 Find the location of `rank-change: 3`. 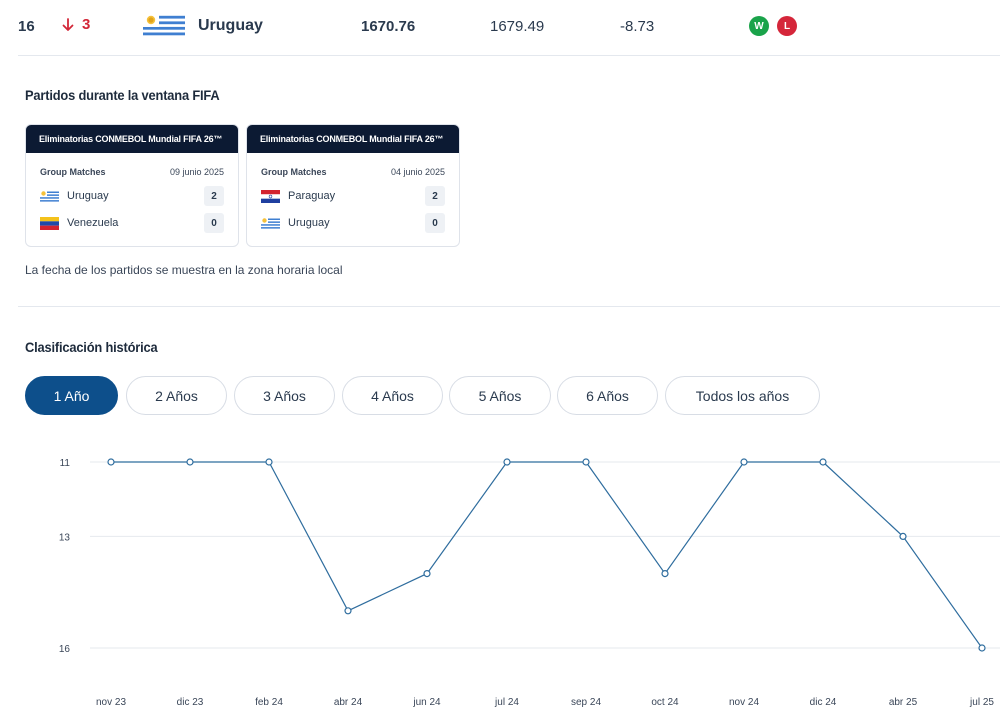

rank-change: 3 is located at coordinates (76, 24).